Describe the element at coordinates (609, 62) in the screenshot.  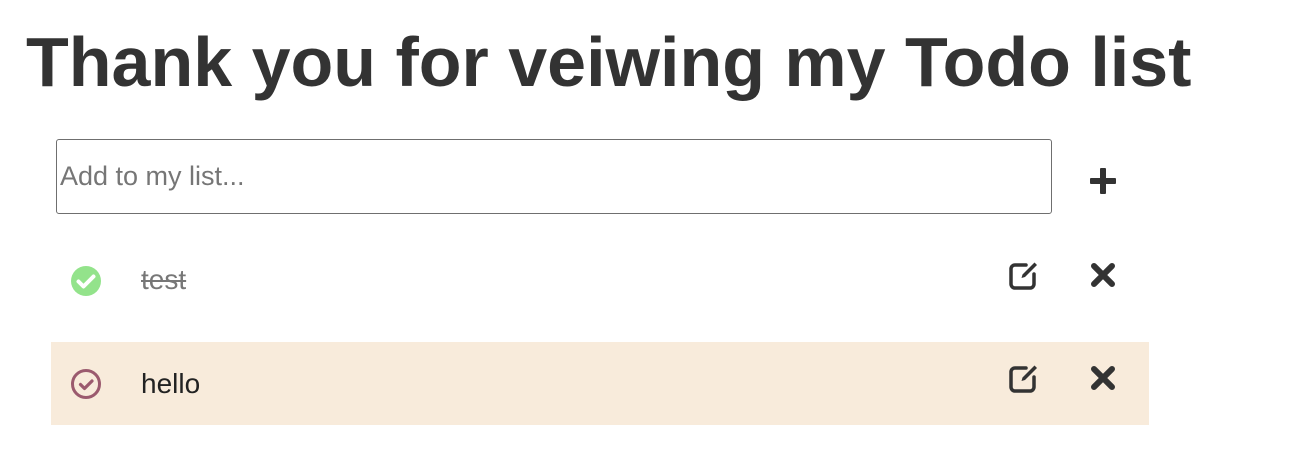
I see `page-title: Thank you for veiwing my Todo list` at that location.